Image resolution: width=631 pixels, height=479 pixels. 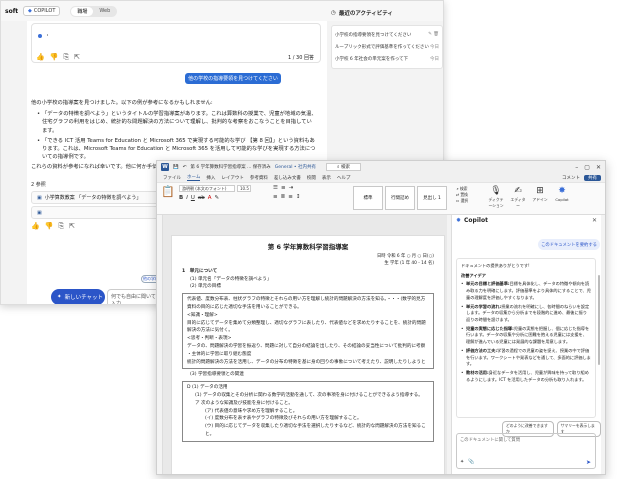 I want to click on dictate-button: 🎙 ディクテーション, so click(x=496, y=197).